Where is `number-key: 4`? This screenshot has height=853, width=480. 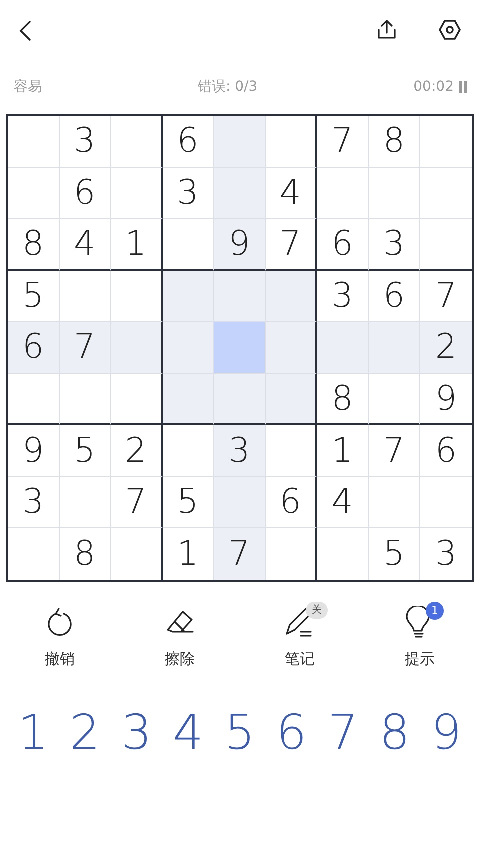
number-key: 4 is located at coordinates (188, 733).